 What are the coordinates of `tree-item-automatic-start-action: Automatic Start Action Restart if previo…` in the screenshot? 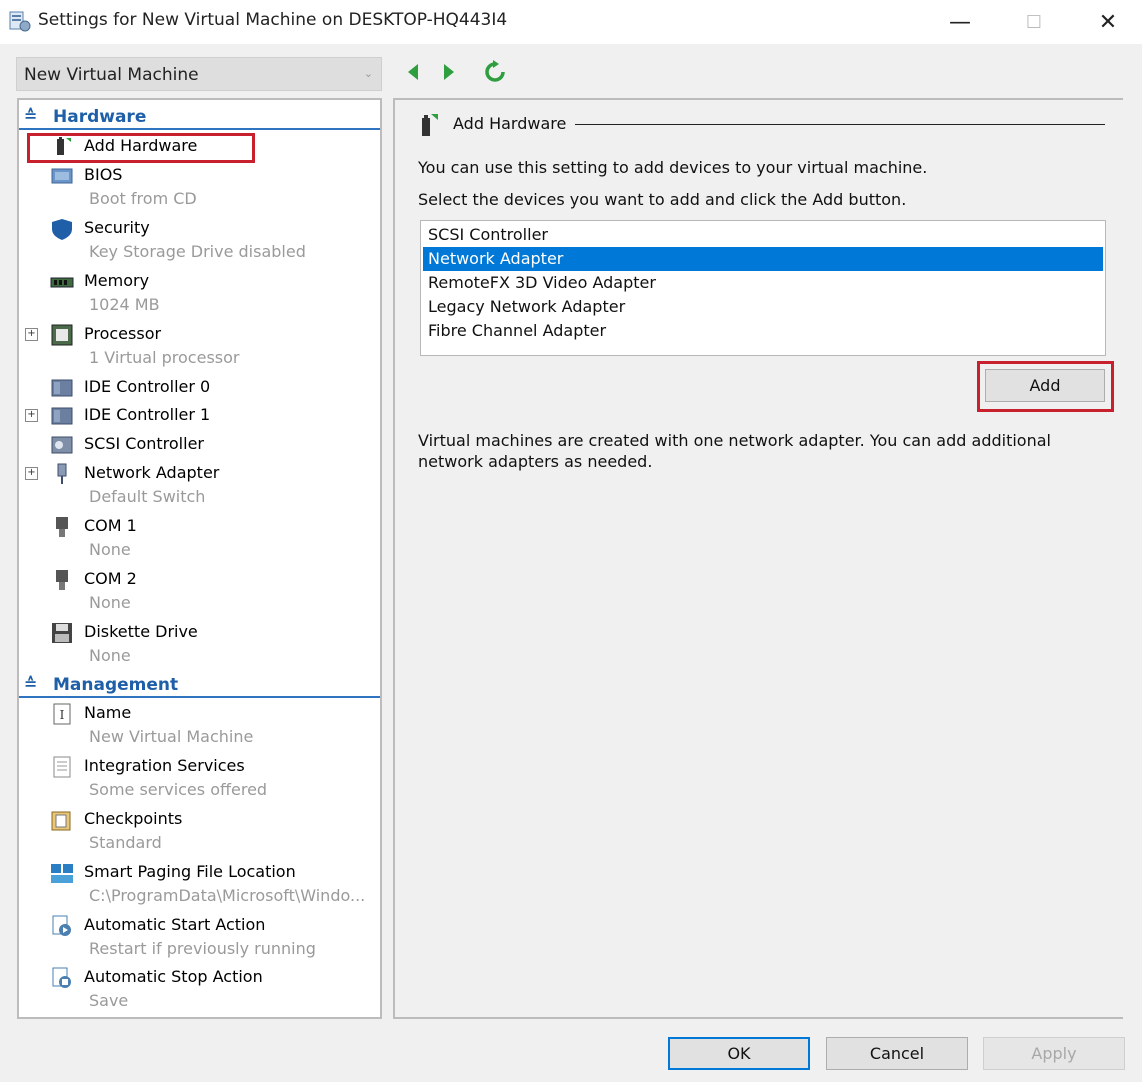 It's located at (199, 937).